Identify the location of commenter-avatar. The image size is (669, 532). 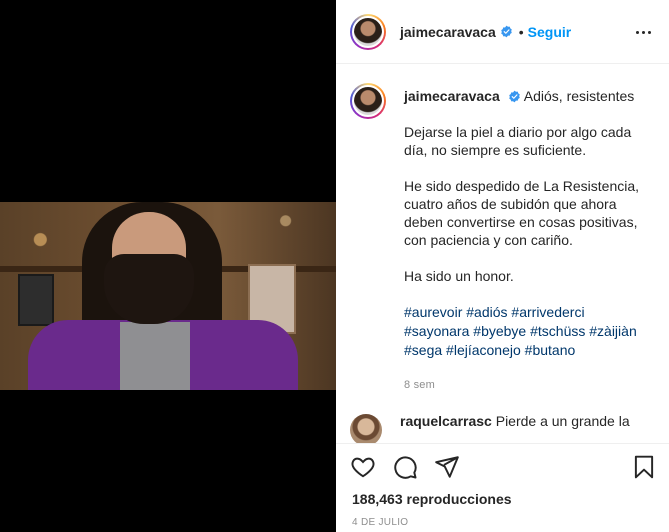
(366, 428).